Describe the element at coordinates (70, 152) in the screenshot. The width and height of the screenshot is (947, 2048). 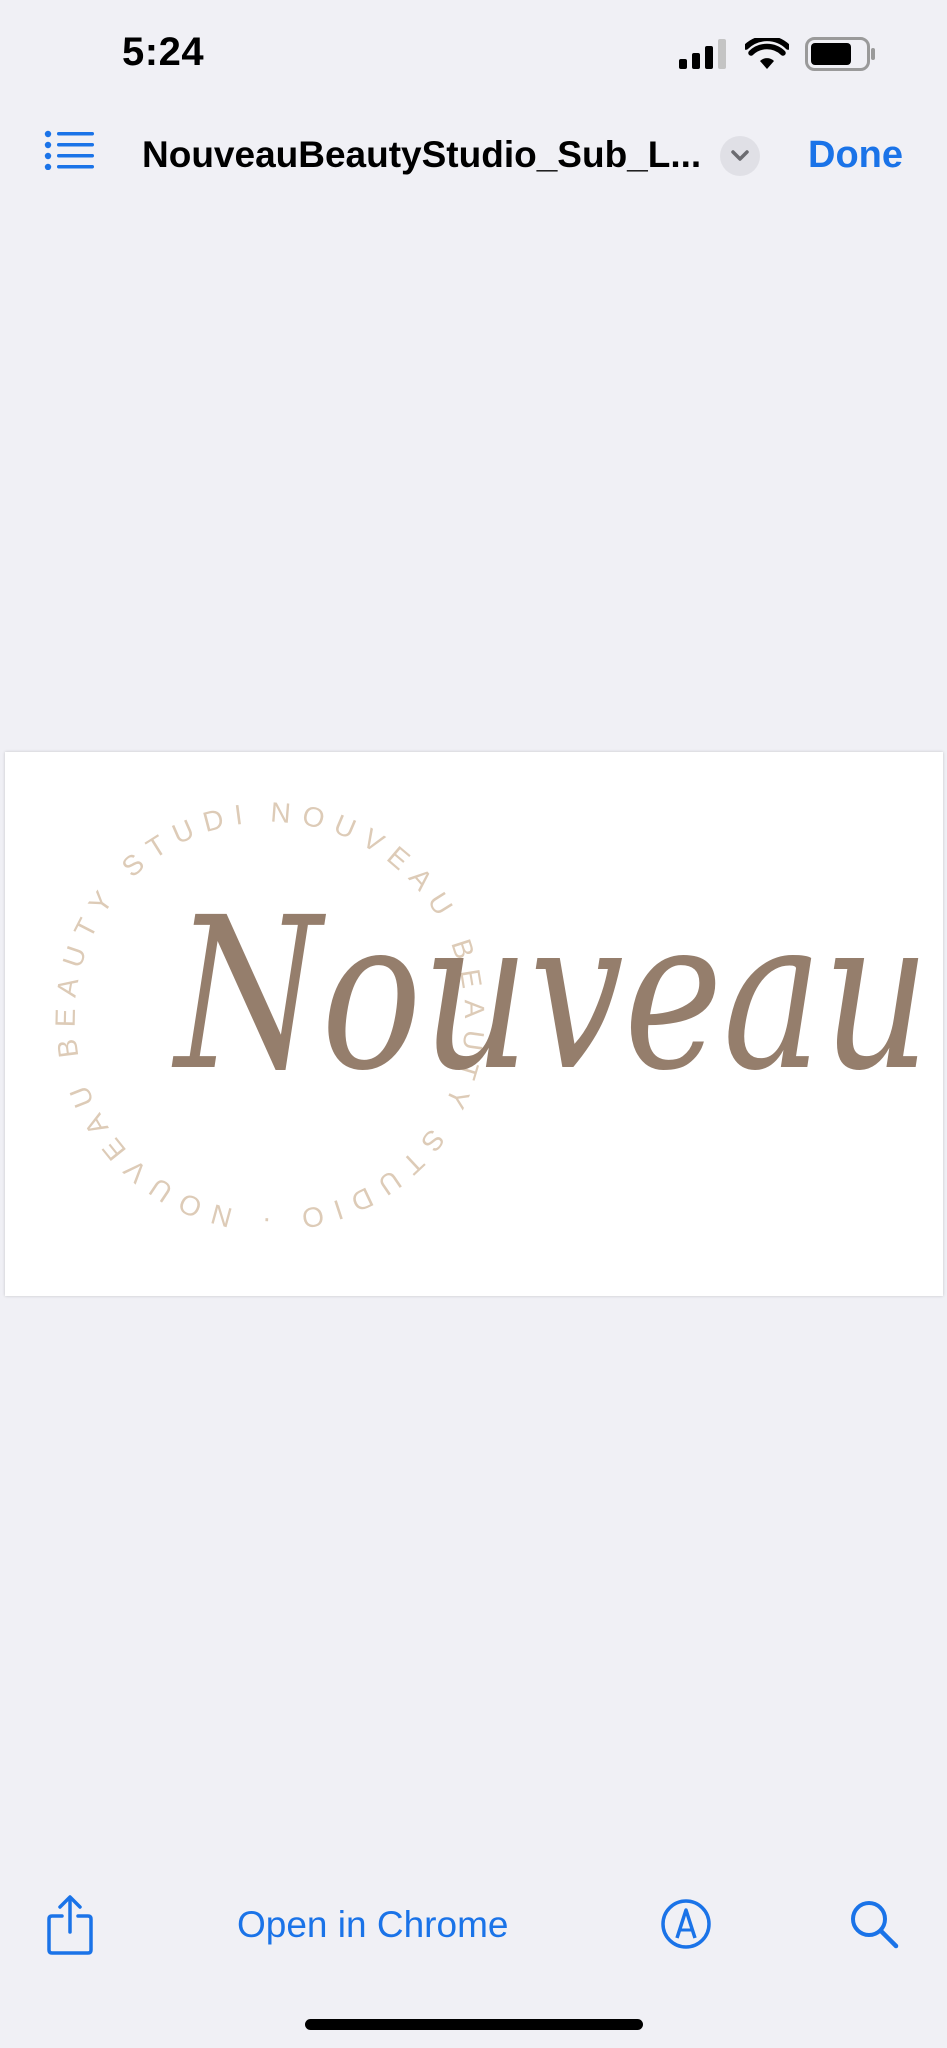
I see `list-icon` at that location.